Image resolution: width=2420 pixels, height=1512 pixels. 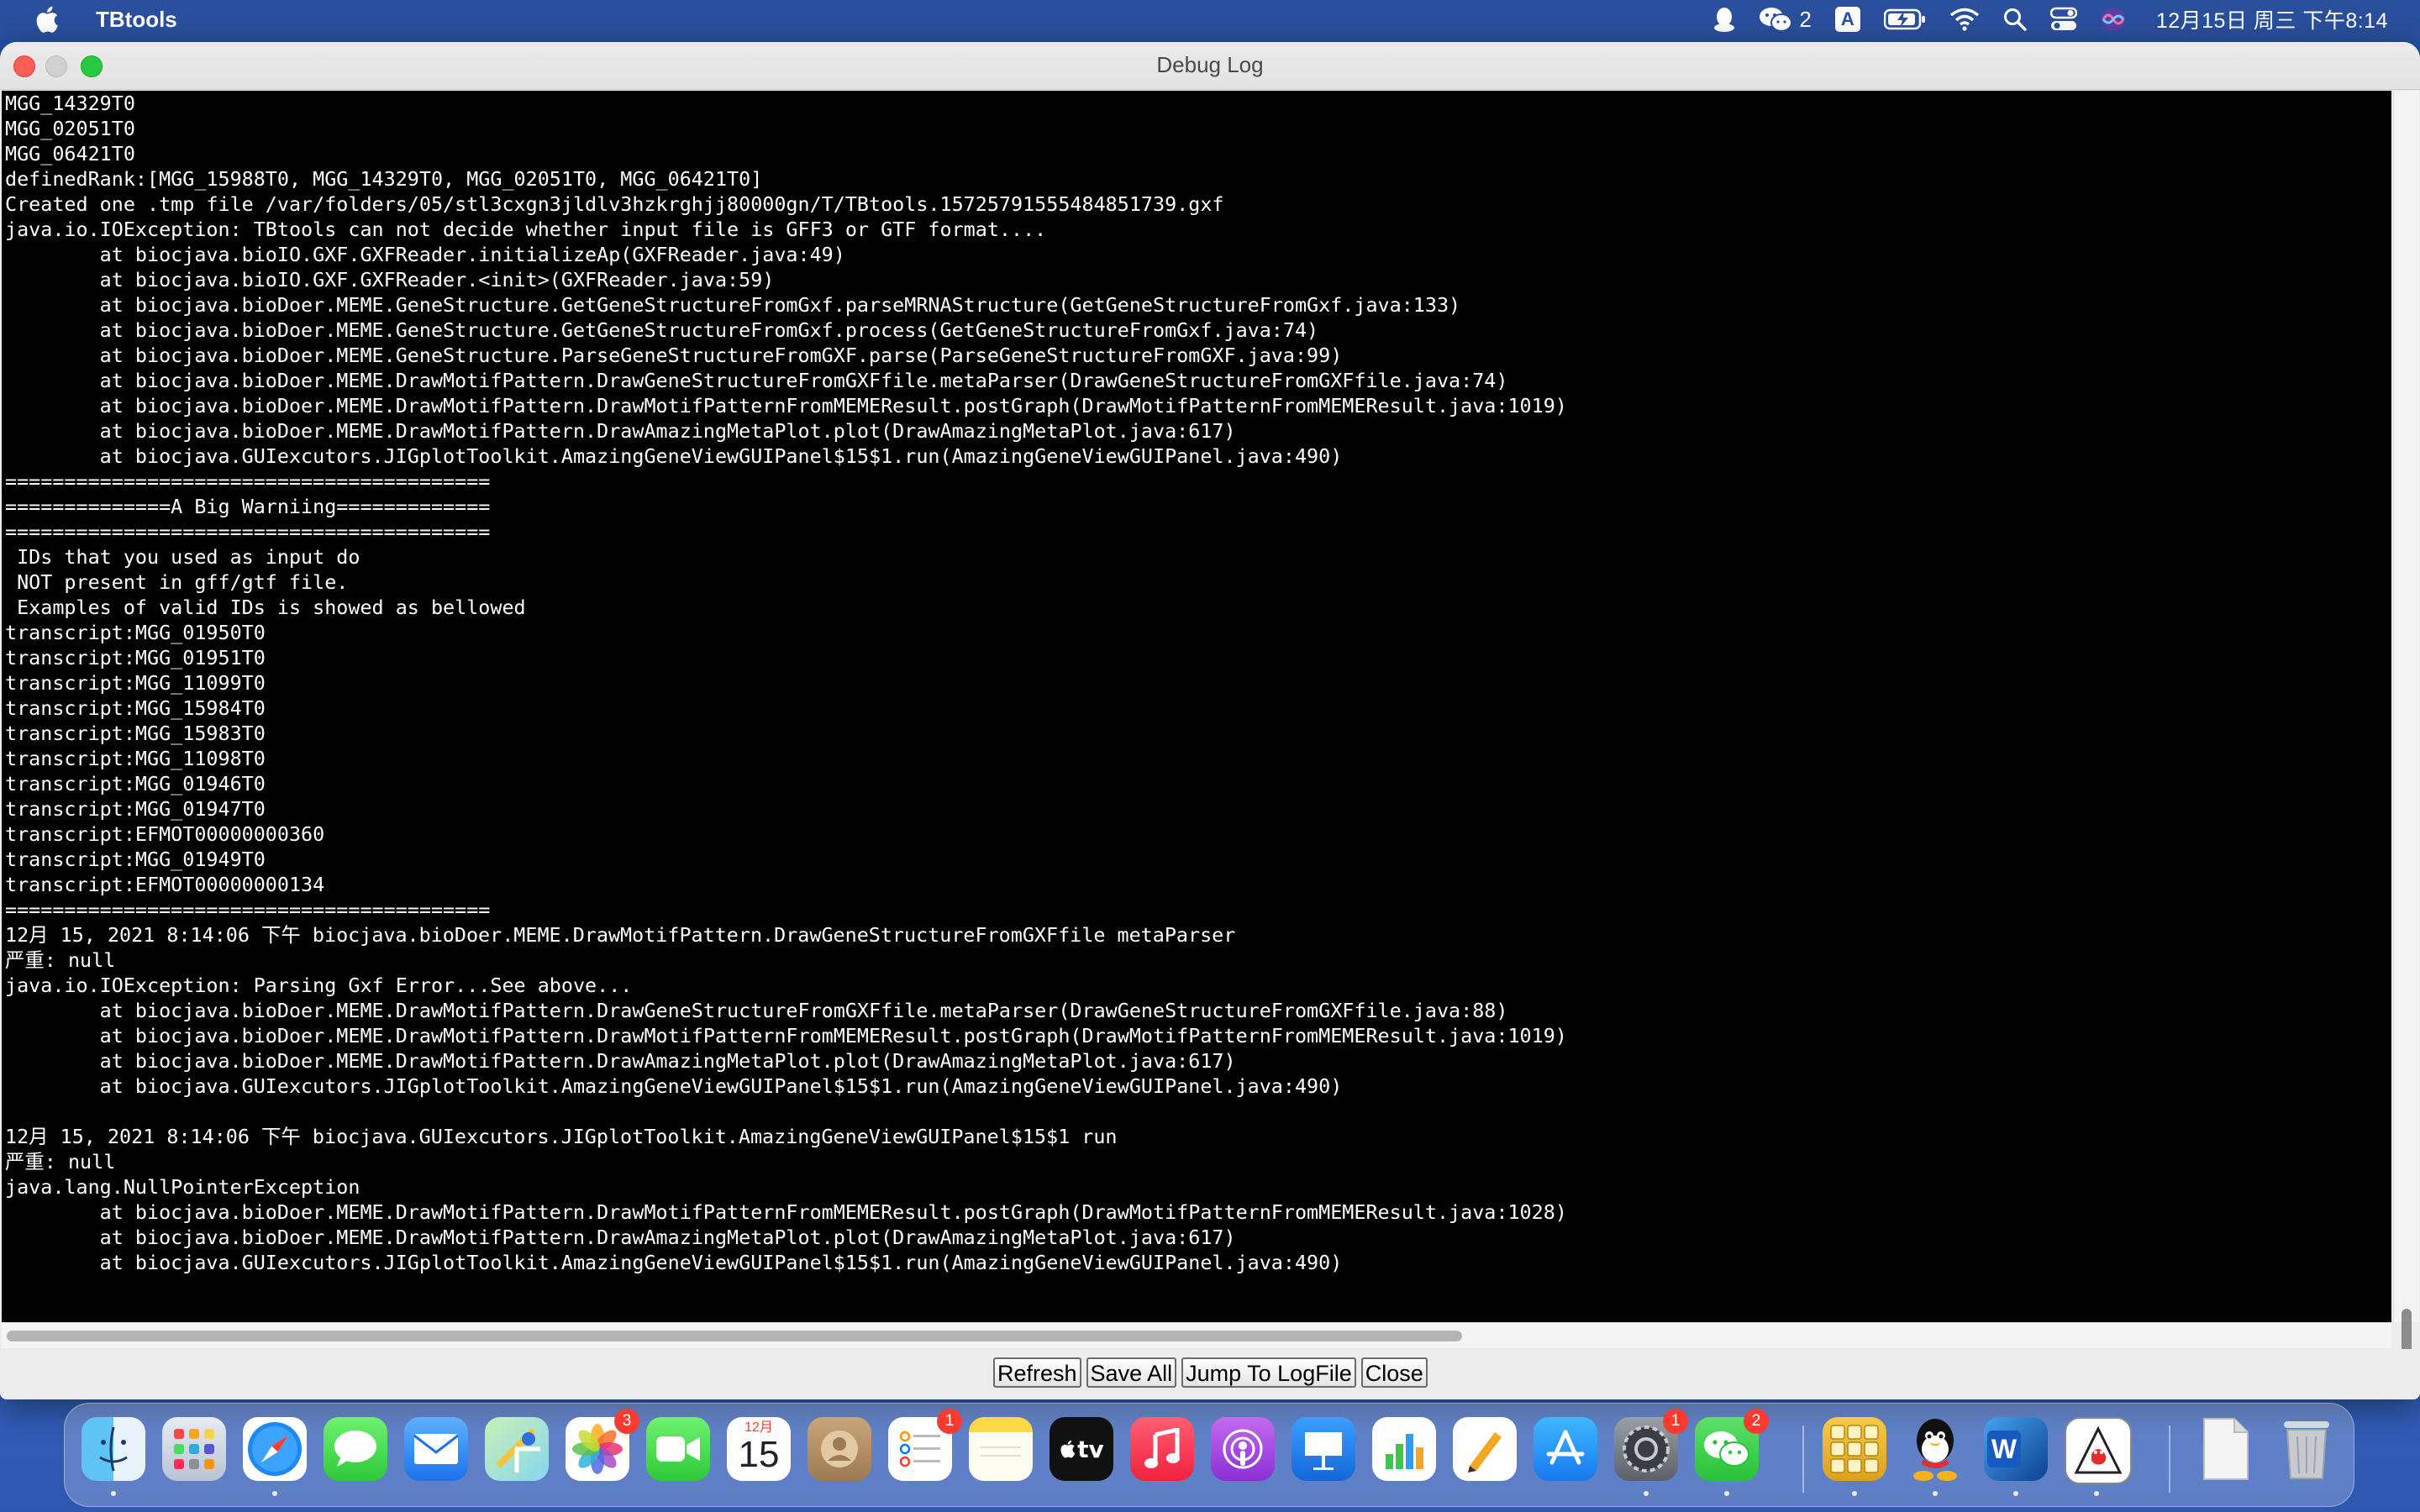 I want to click on facetime-icon, so click(x=678, y=1449).